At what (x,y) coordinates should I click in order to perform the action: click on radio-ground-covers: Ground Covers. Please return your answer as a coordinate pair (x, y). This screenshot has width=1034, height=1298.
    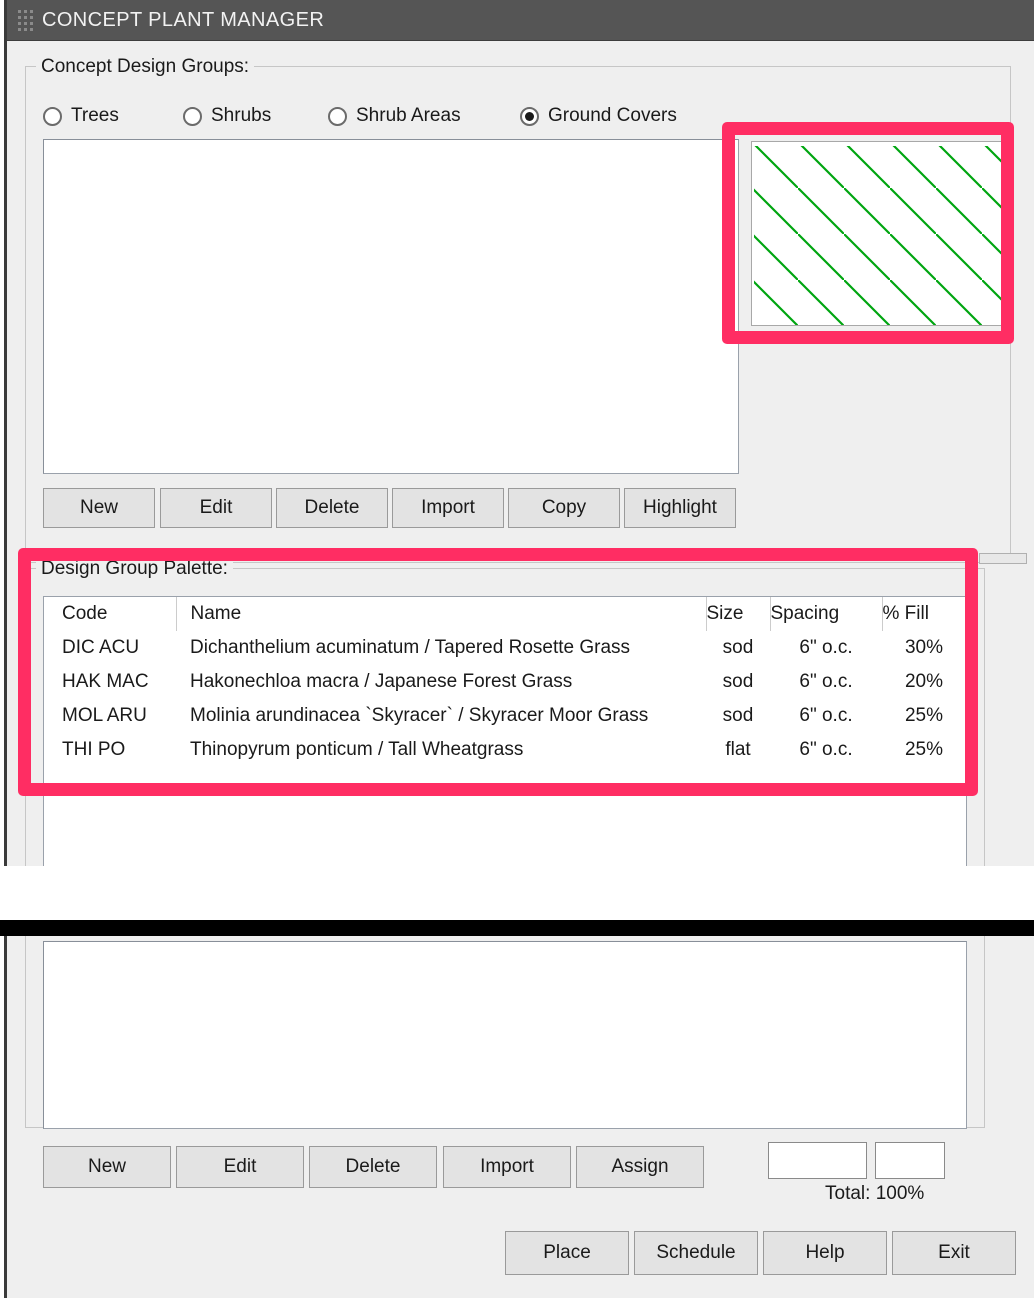
    Looking at the image, I should click on (598, 116).